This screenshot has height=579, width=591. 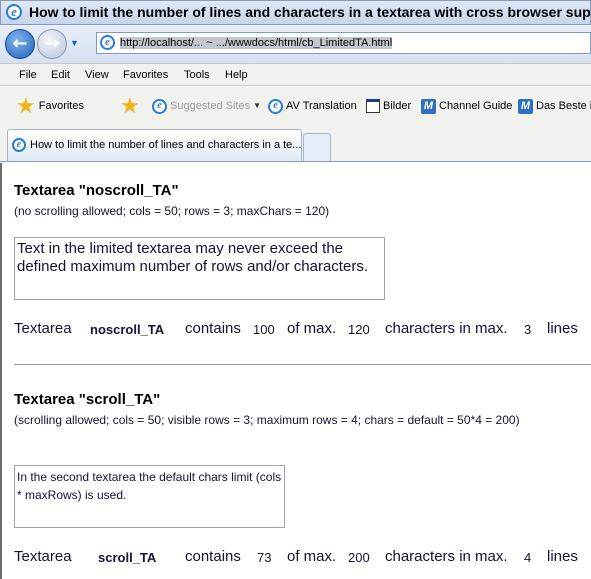 What do you see at coordinates (206, 106) in the screenshot?
I see `suggested-sites-link: e Suggested Sites ▼` at bounding box center [206, 106].